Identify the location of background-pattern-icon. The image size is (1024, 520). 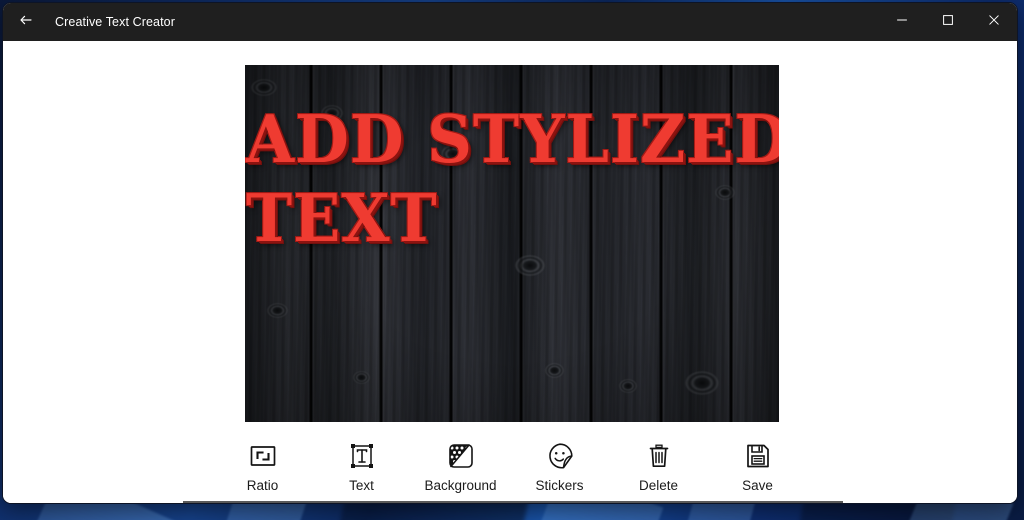
(461, 456).